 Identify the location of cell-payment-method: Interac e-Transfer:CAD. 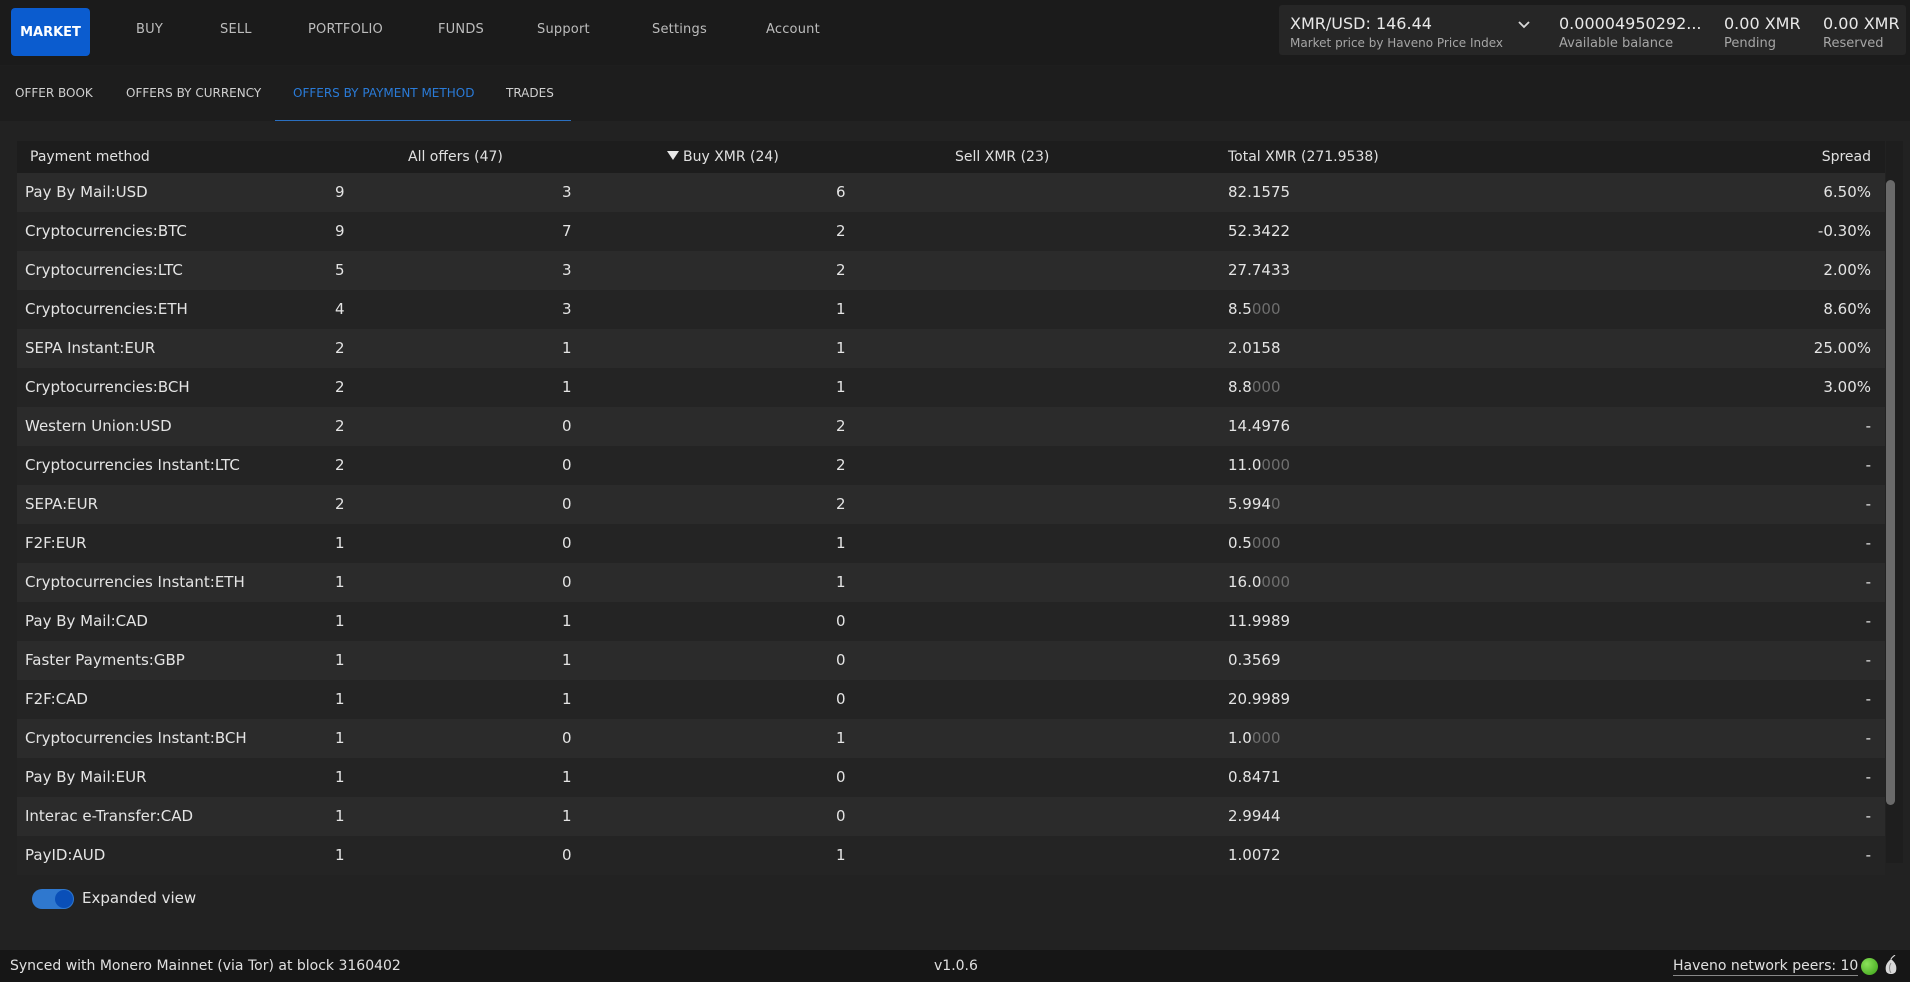
(109, 816).